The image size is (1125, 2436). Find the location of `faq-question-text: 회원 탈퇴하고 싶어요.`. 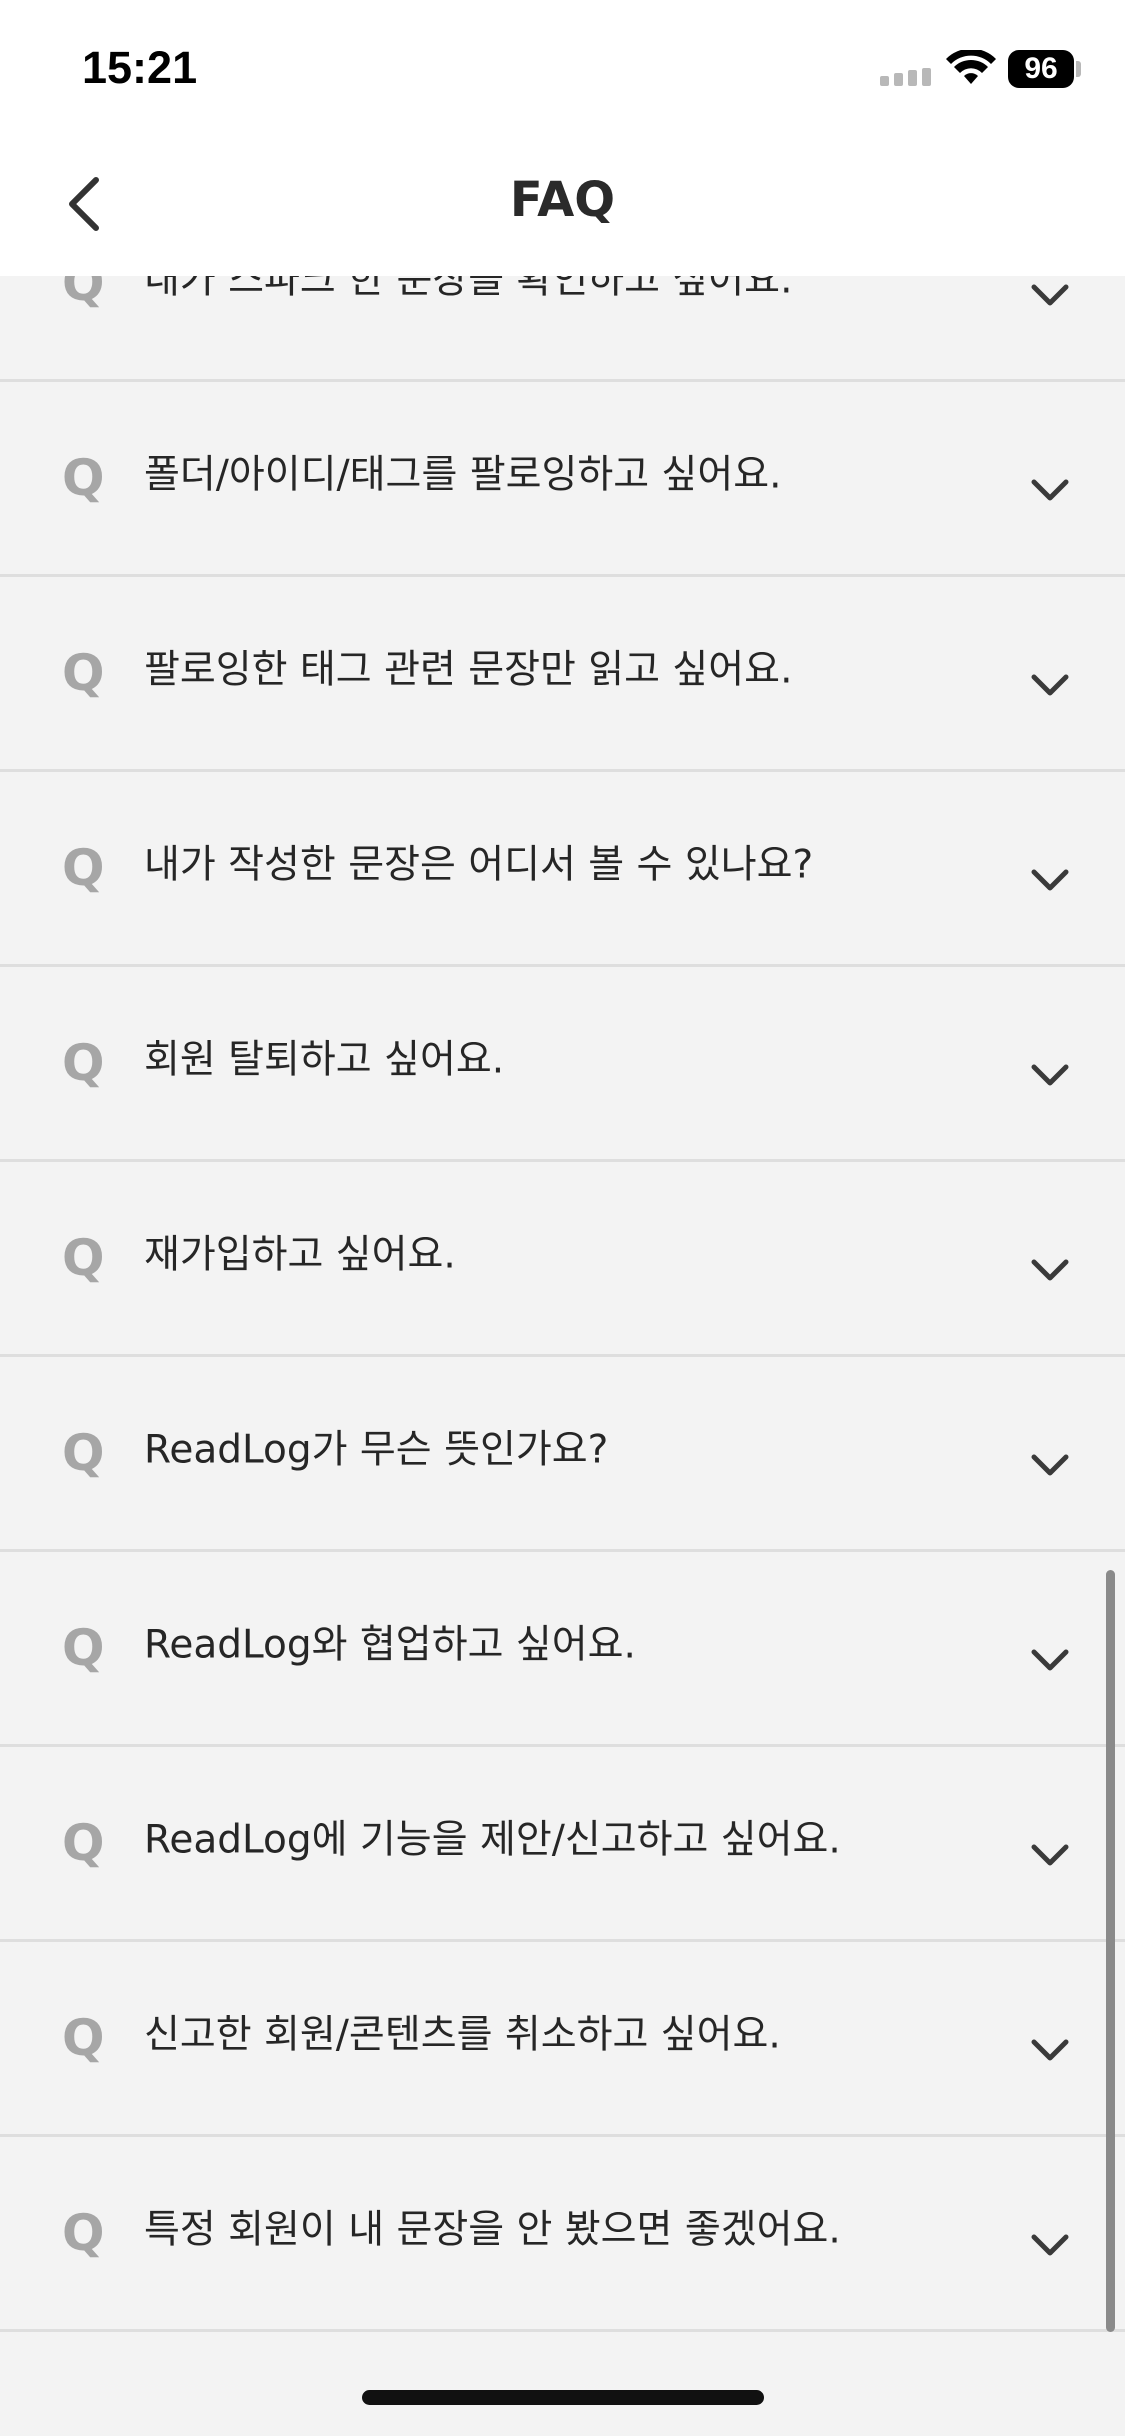

faq-question-text: 회원 탈퇴하고 싶어요. is located at coordinates (324, 1060).